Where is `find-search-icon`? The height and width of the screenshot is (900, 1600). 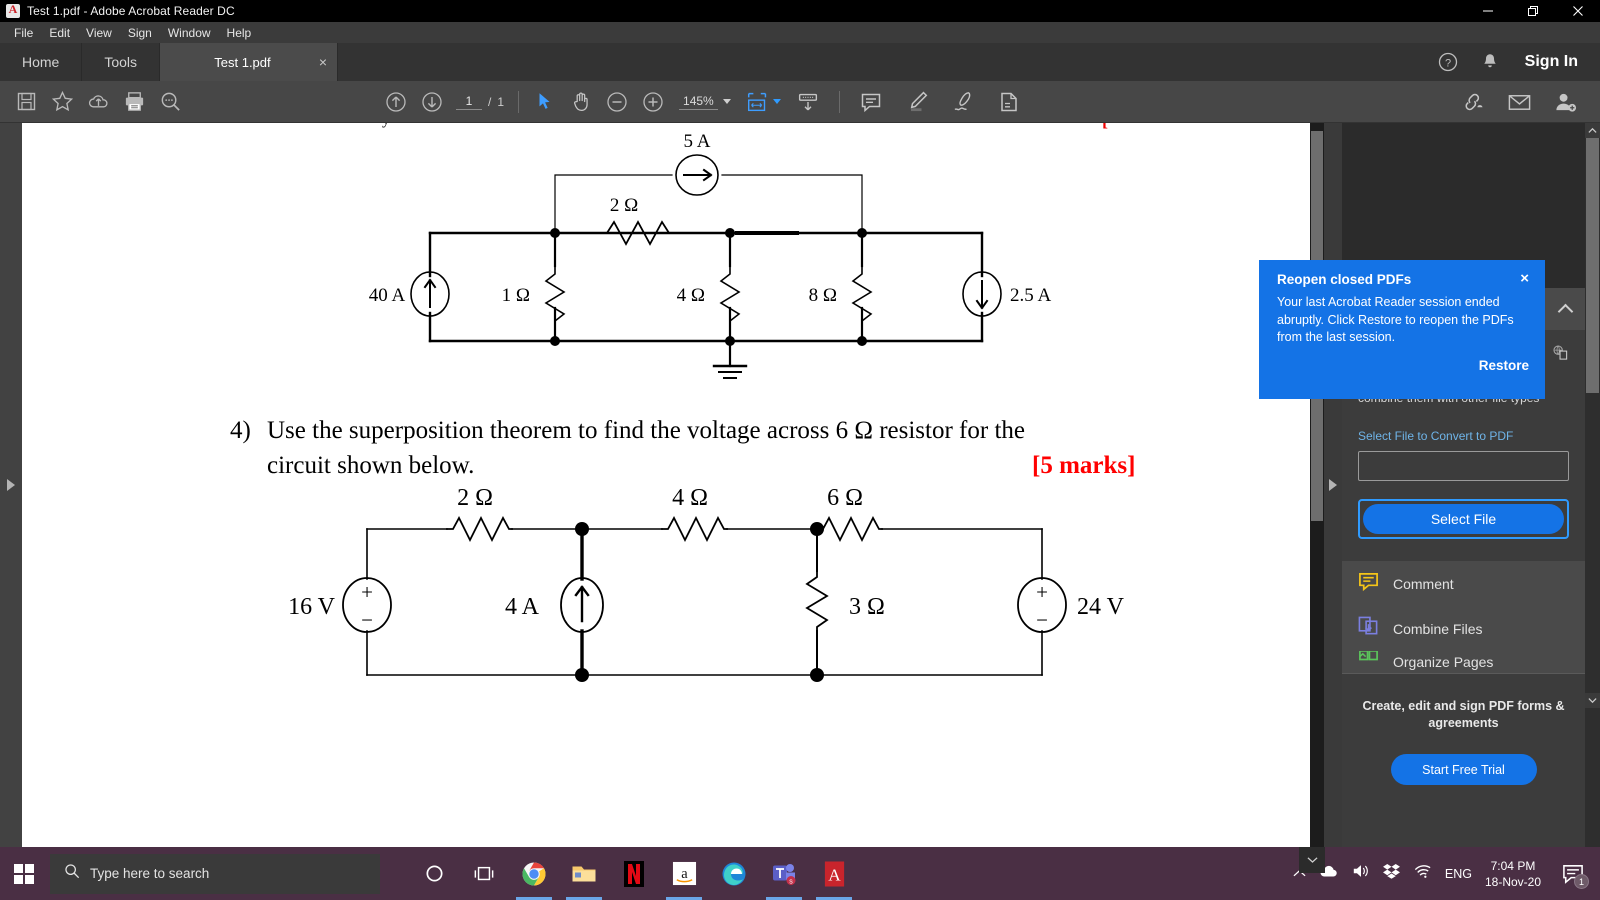 find-search-icon is located at coordinates (170, 102).